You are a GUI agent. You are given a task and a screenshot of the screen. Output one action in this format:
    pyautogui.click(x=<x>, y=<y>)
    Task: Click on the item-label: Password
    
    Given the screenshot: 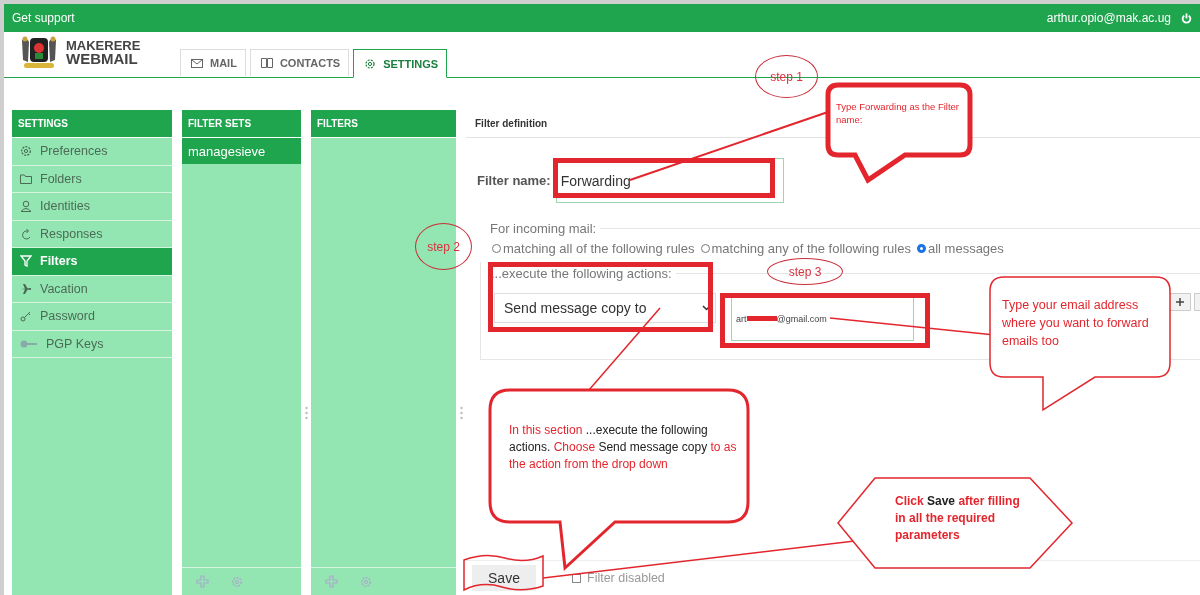 What is the action you would take?
    pyautogui.click(x=67, y=316)
    